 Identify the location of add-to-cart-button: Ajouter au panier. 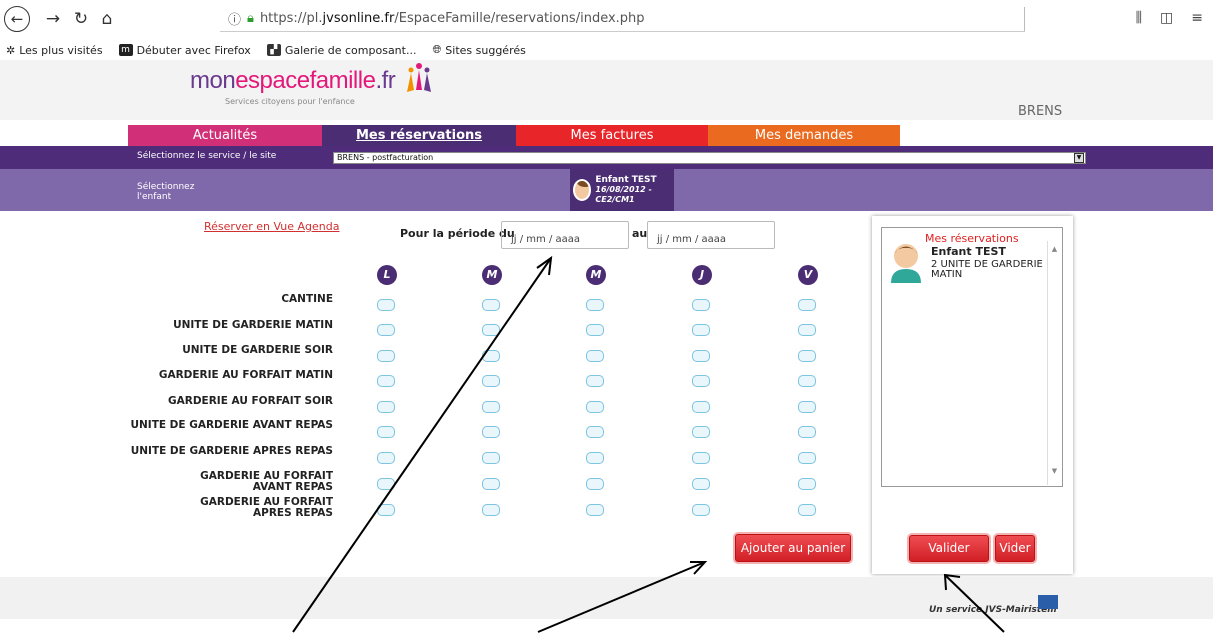
(793, 548).